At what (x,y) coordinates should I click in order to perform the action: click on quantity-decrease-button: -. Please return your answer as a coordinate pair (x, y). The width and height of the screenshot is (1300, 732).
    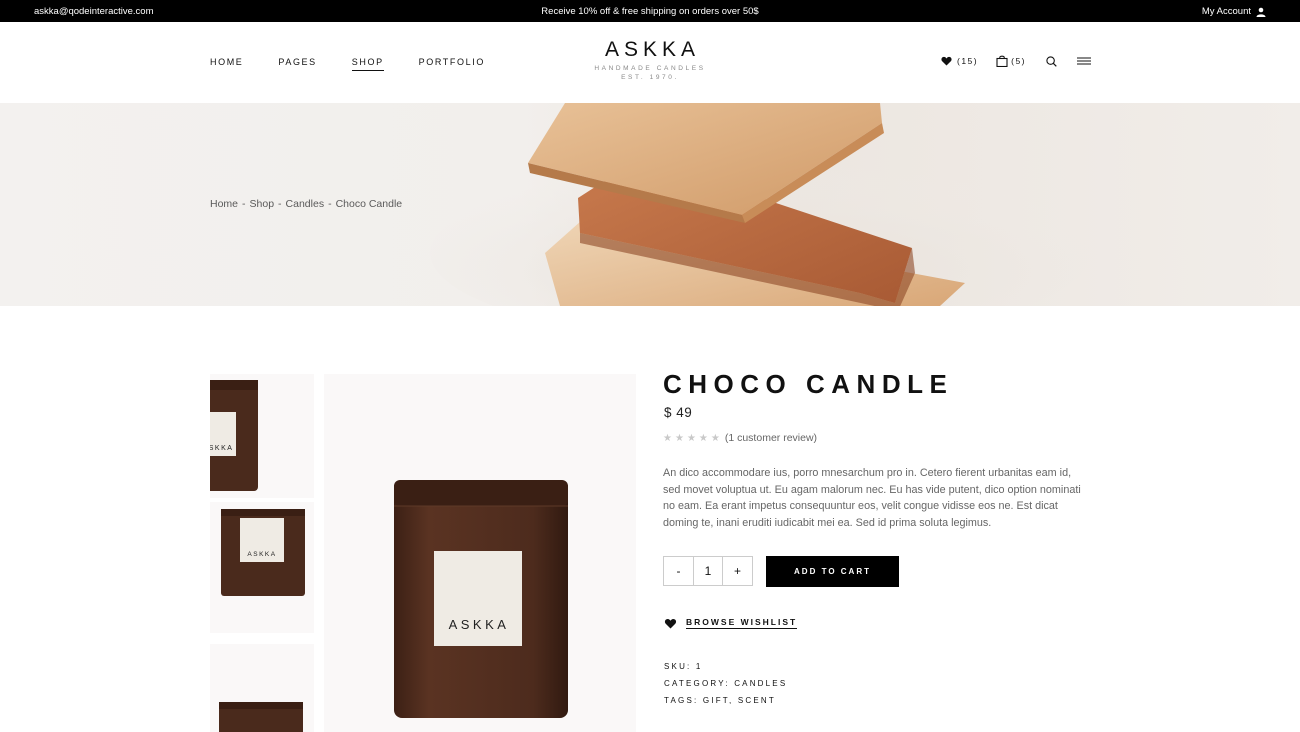
    Looking at the image, I should click on (679, 571).